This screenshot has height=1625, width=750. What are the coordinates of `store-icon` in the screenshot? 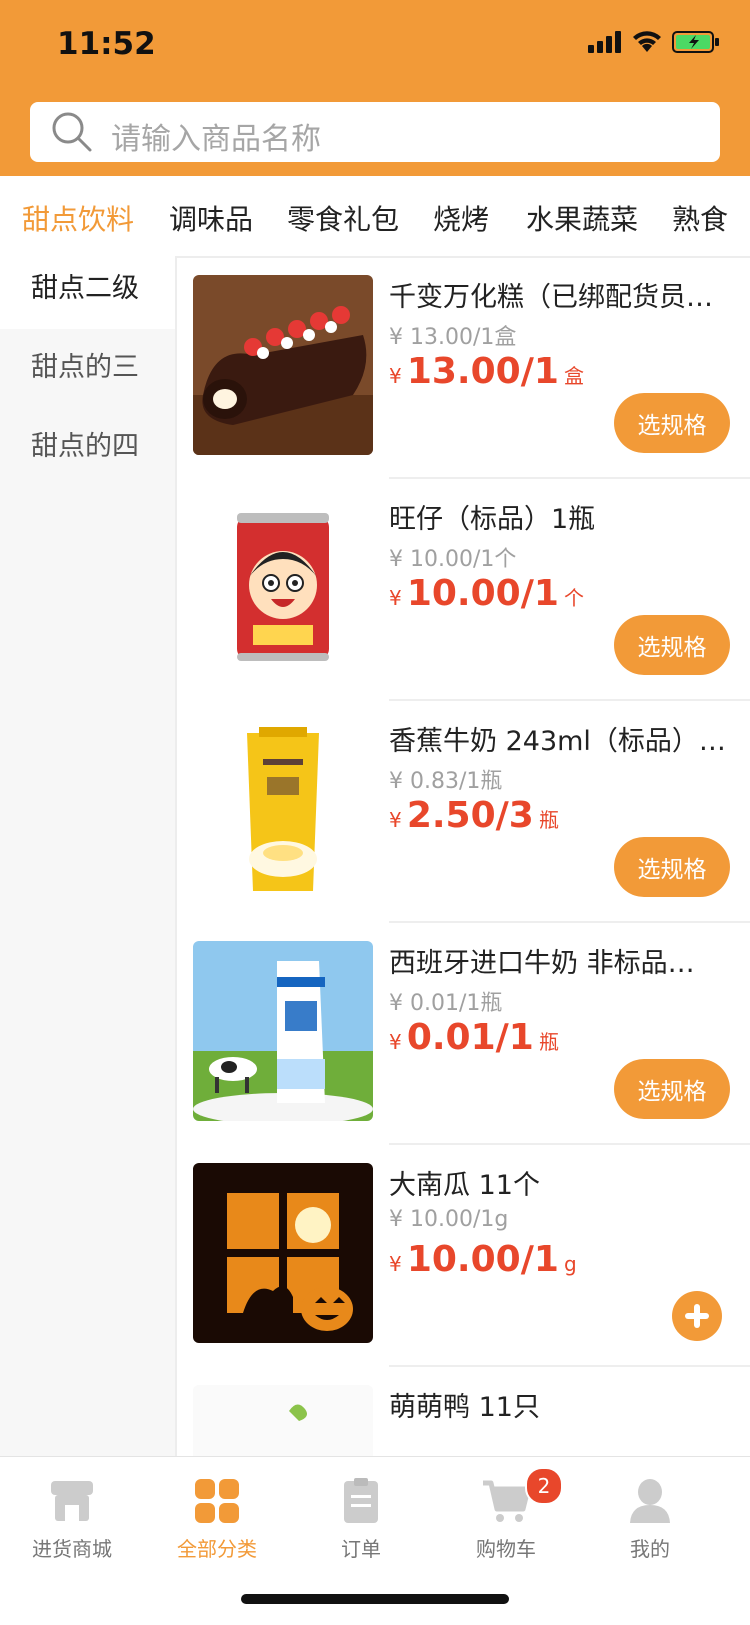 It's located at (72, 1501).